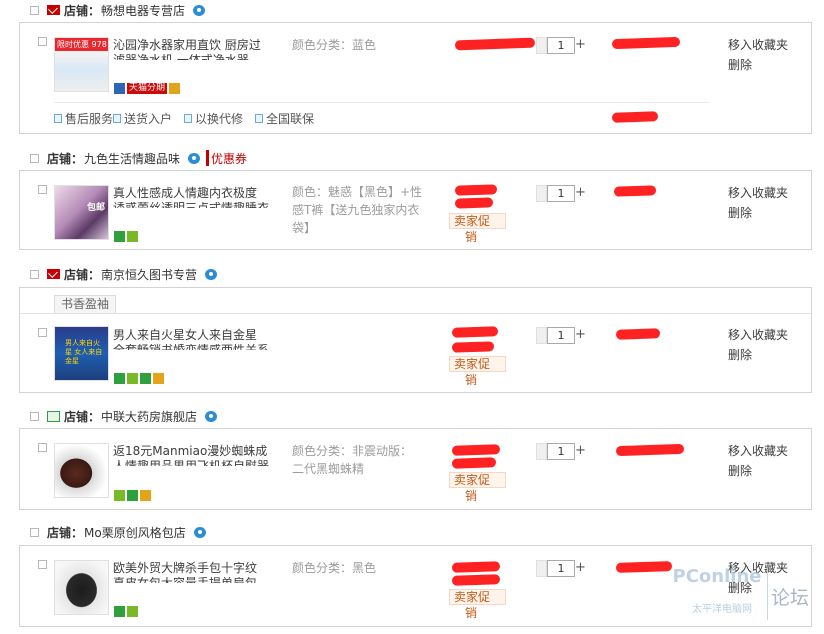  I want to click on thumb-text: 男人来自火星 女人来自金星, so click(84, 352).